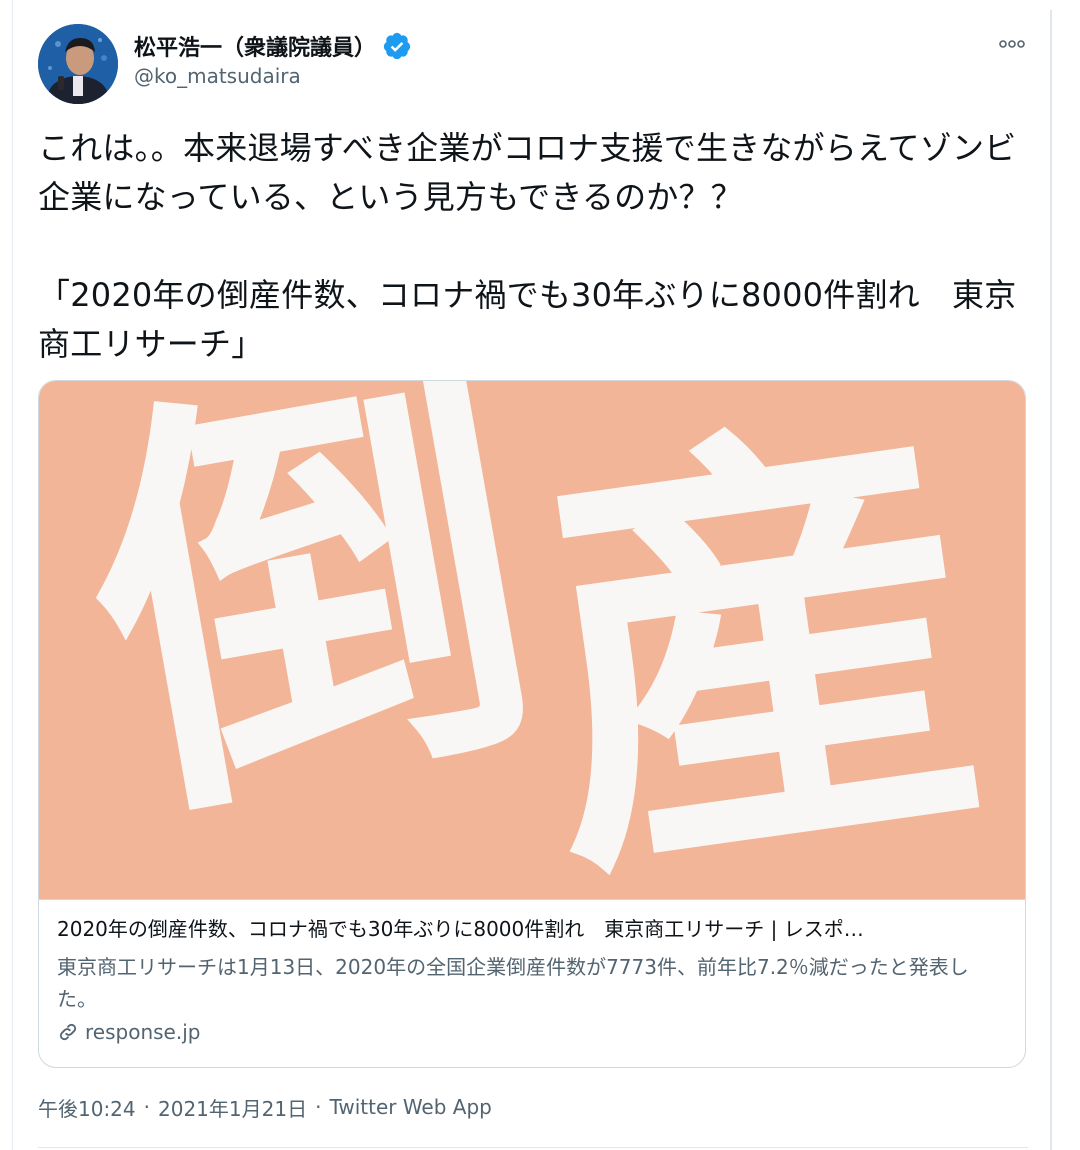 The height and width of the screenshot is (1150, 1080). What do you see at coordinates (217, 76) in the screenshot?
I see `author-handle: @ko_matsudaira` at bounding box center [217, 76].